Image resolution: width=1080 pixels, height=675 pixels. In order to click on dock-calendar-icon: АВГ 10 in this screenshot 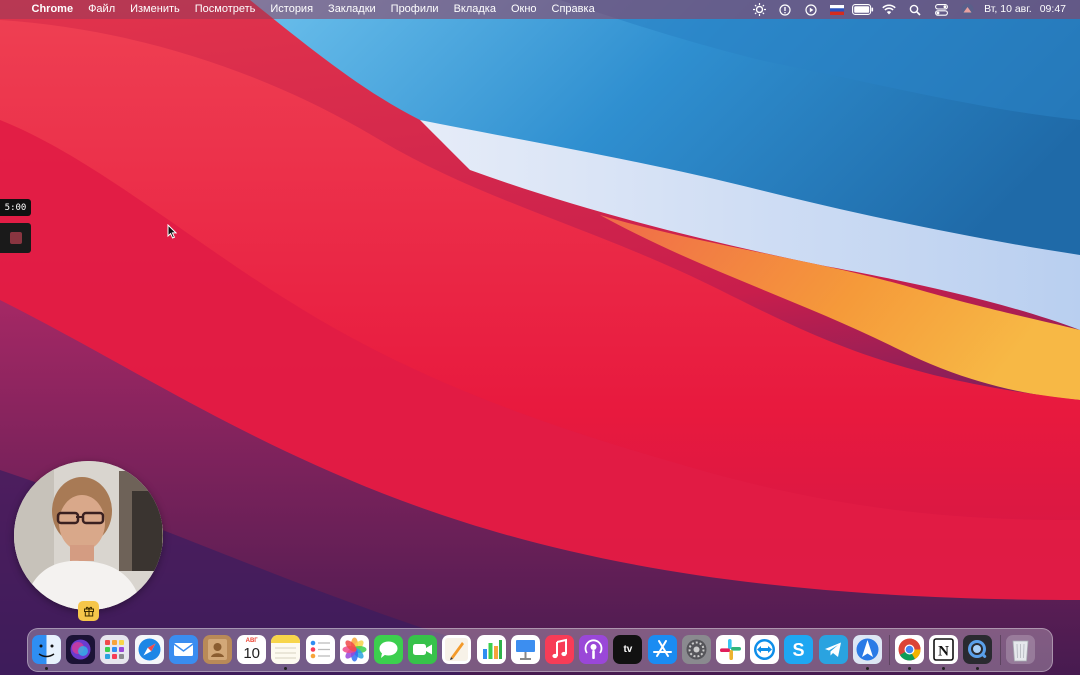, I will do `click(252, 649)`.